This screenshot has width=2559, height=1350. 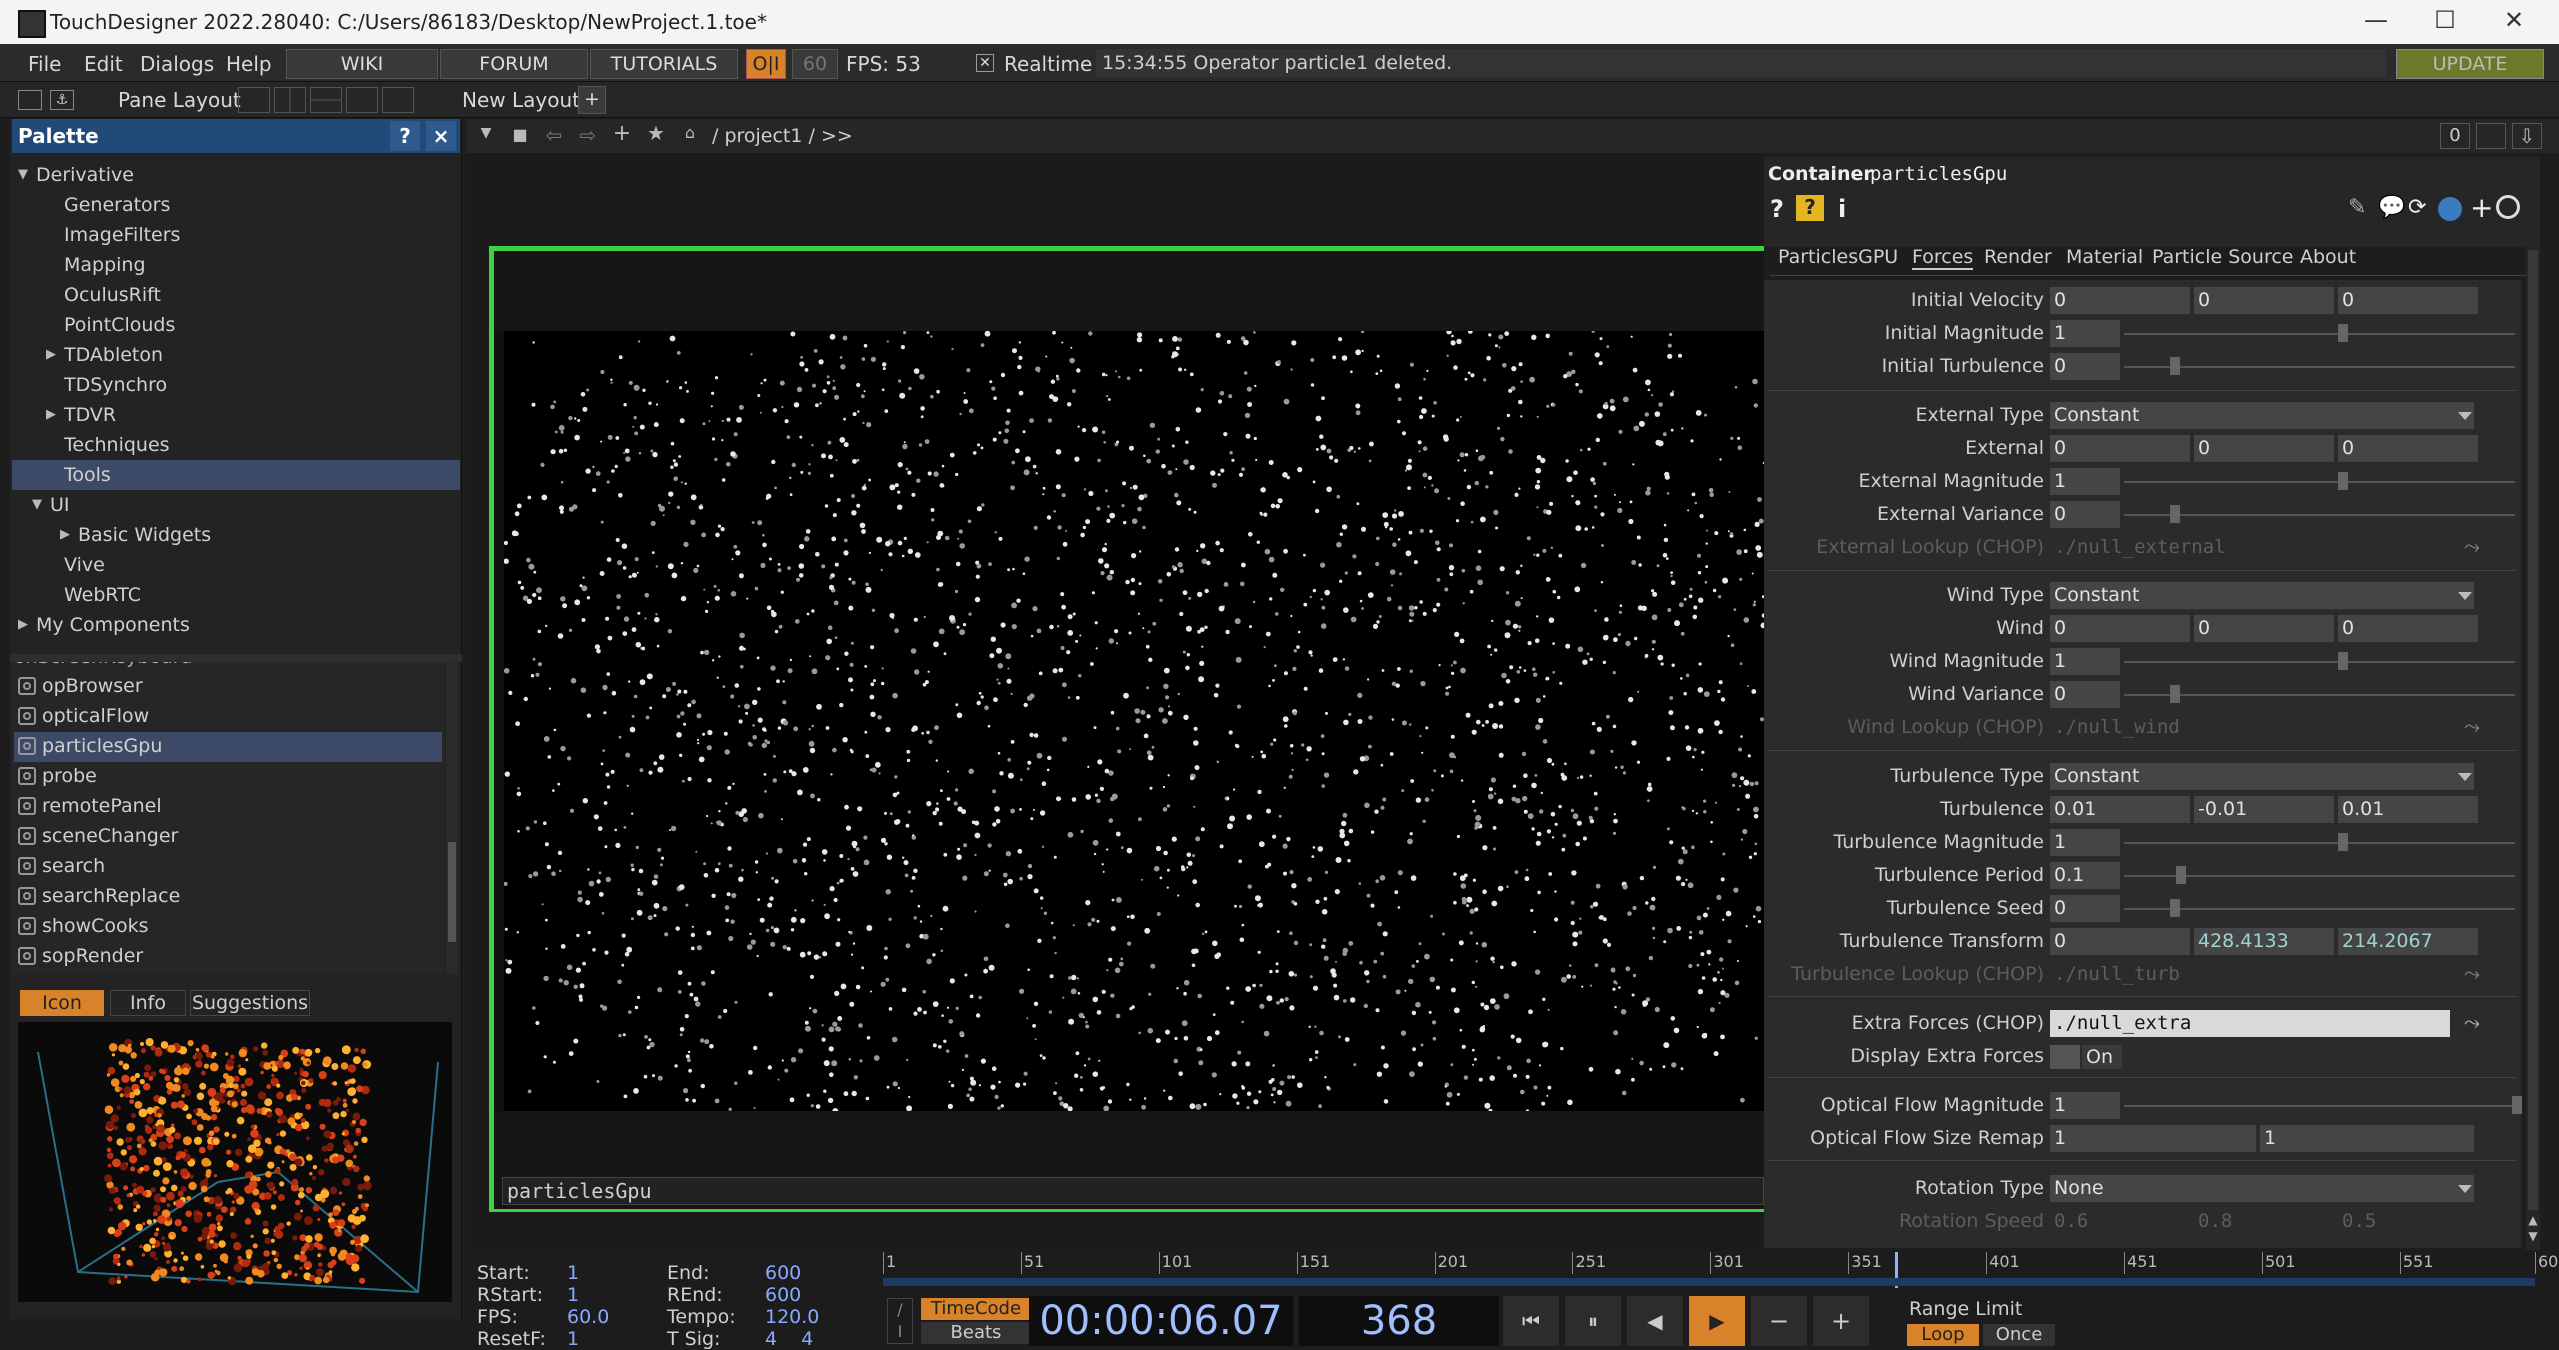 I want to click on maximize-button: ☐, so click(x=2445, y=21).